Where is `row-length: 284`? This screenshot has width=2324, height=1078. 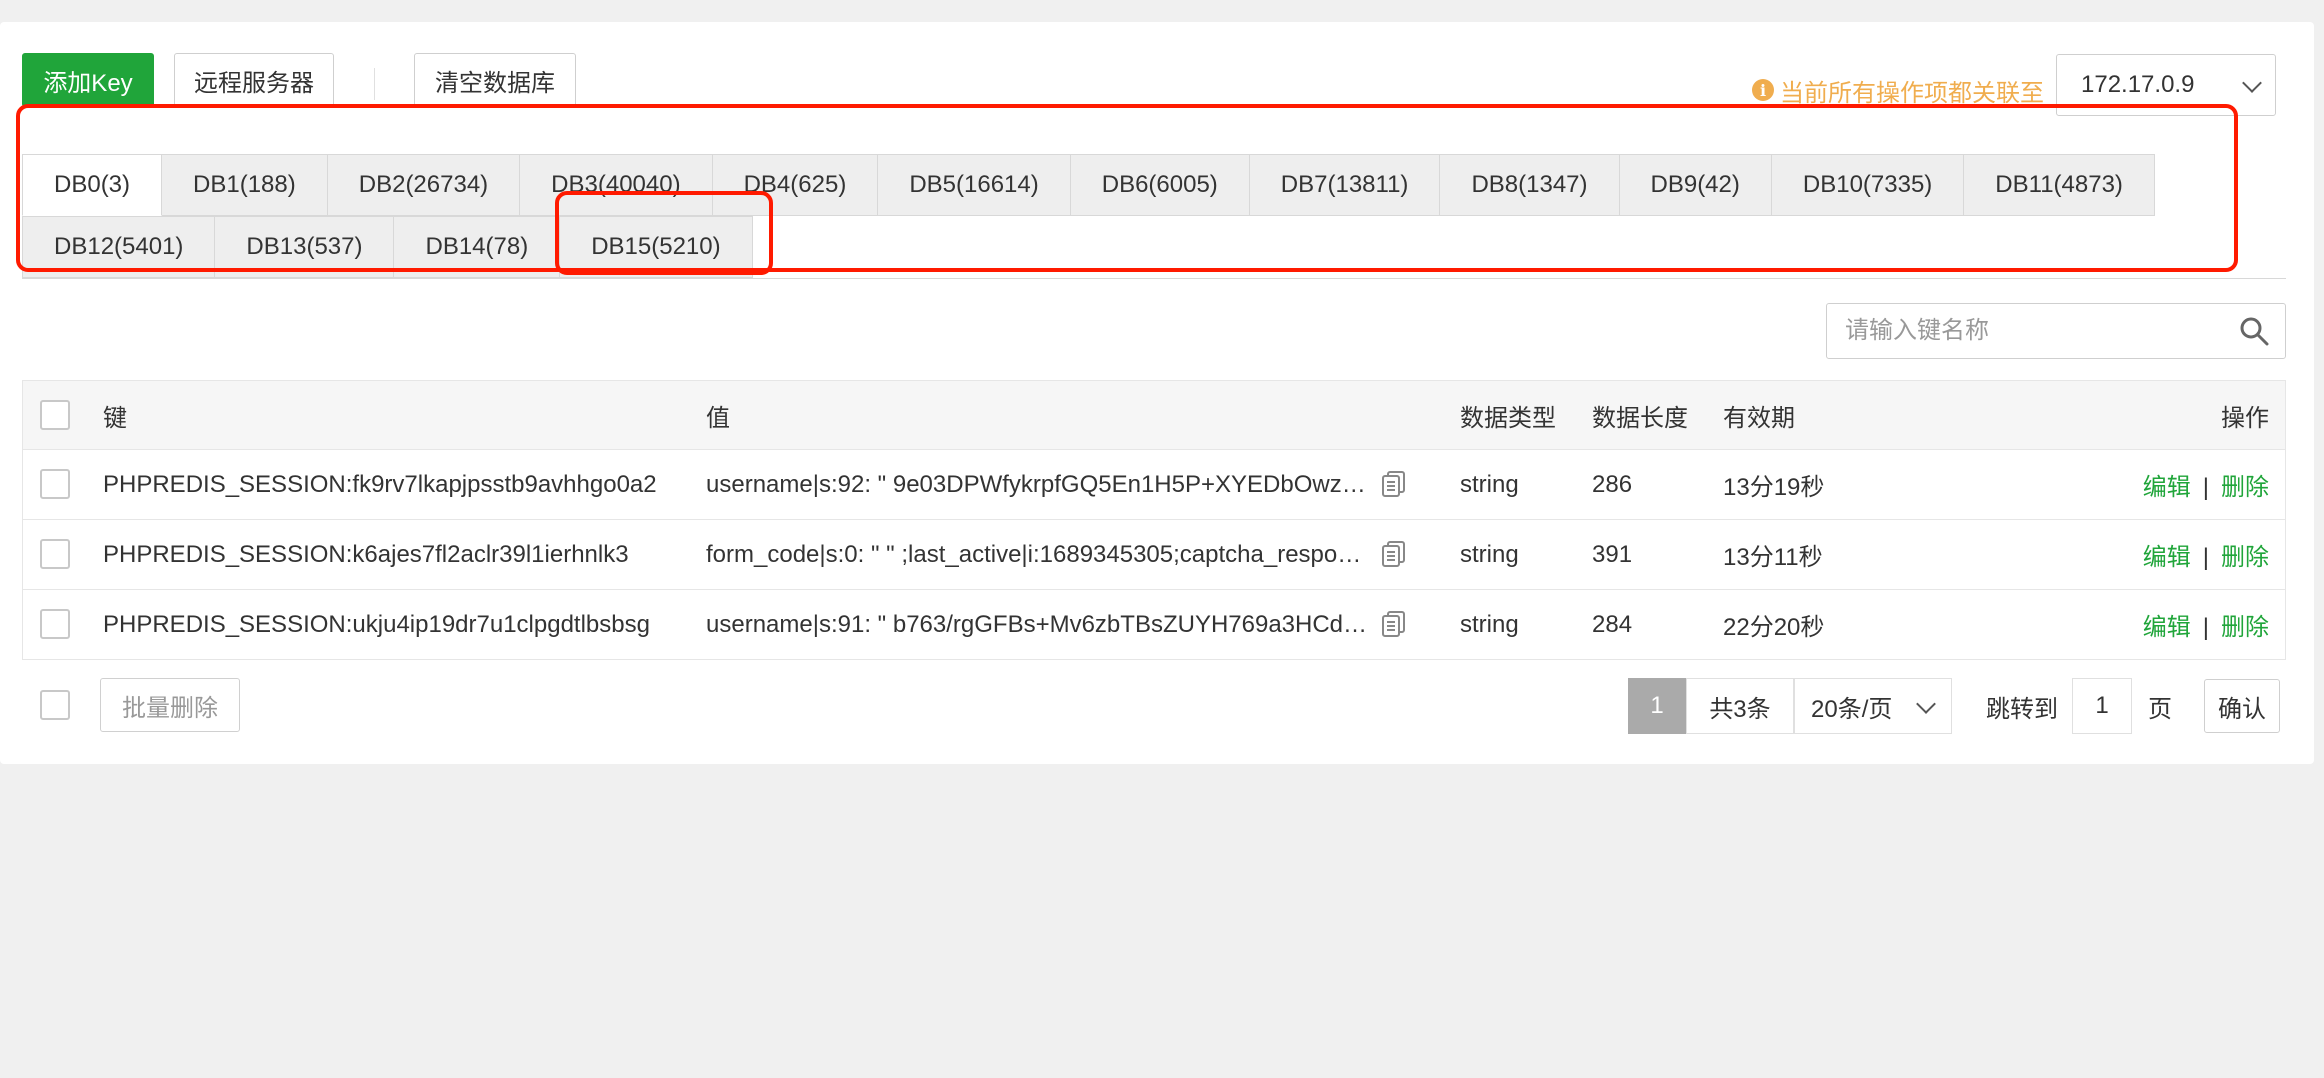
row-length: 284 is located at coordinates (1612, 624).